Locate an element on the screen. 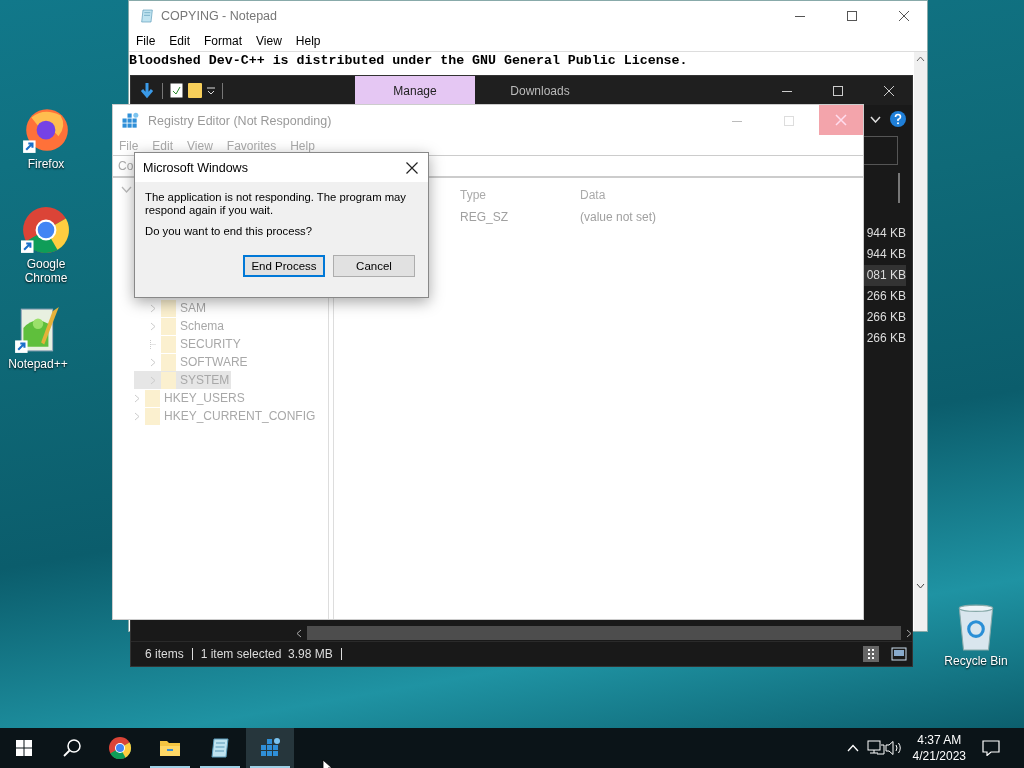  chevron-up-icon is located at coordinates (852, 748).